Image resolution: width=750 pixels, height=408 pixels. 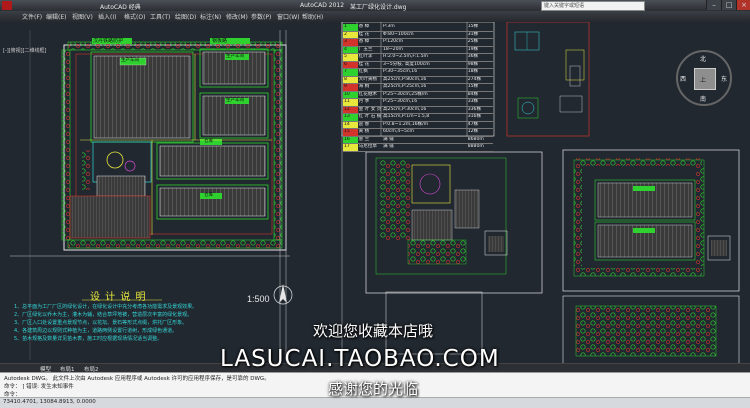 What do you see at coordinates (404, 79) in the screenshot?
I see `plant-table-cell: 高25cm,P:80cm,16` at bounding box center [404, 79].